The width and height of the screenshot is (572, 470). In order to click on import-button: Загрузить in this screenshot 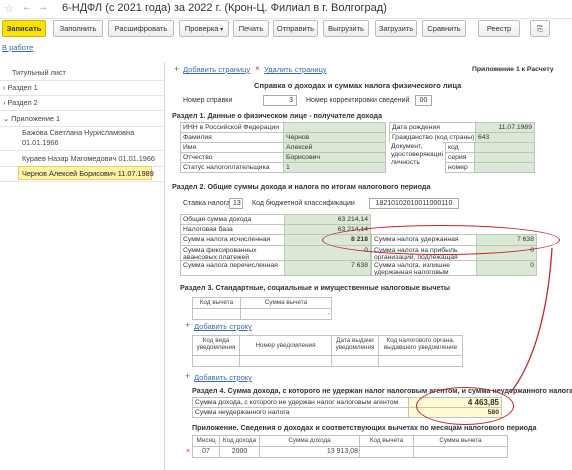, I will do `click(396, 28)`.